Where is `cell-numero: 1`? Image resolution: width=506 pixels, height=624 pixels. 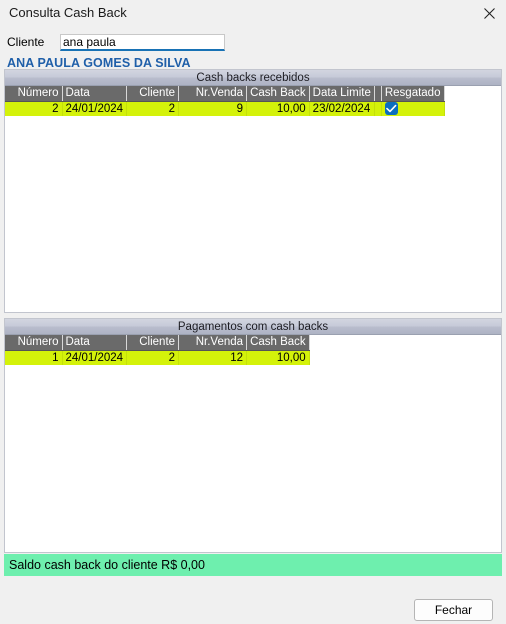 cell-numero: 1 is located at coordinates (34, 357).